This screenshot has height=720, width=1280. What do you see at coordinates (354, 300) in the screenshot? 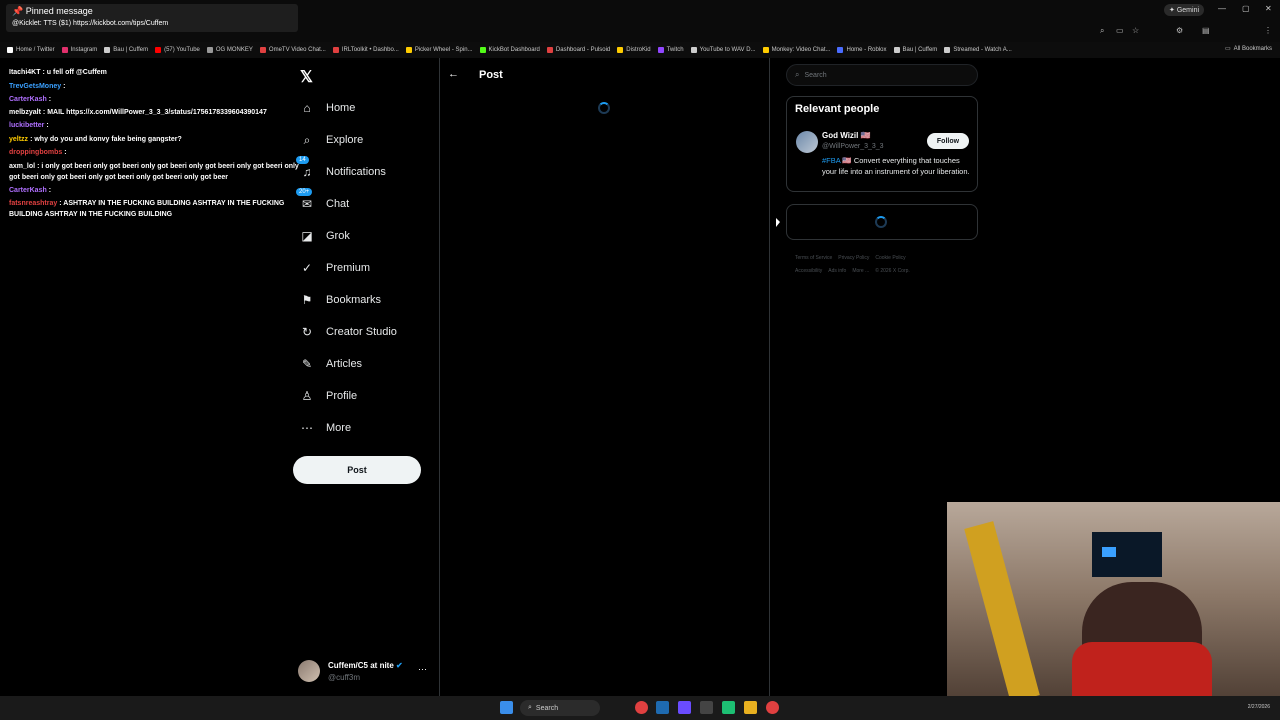
I see `nav-item-label: Bookmarks` at bounding box center [354, 300].